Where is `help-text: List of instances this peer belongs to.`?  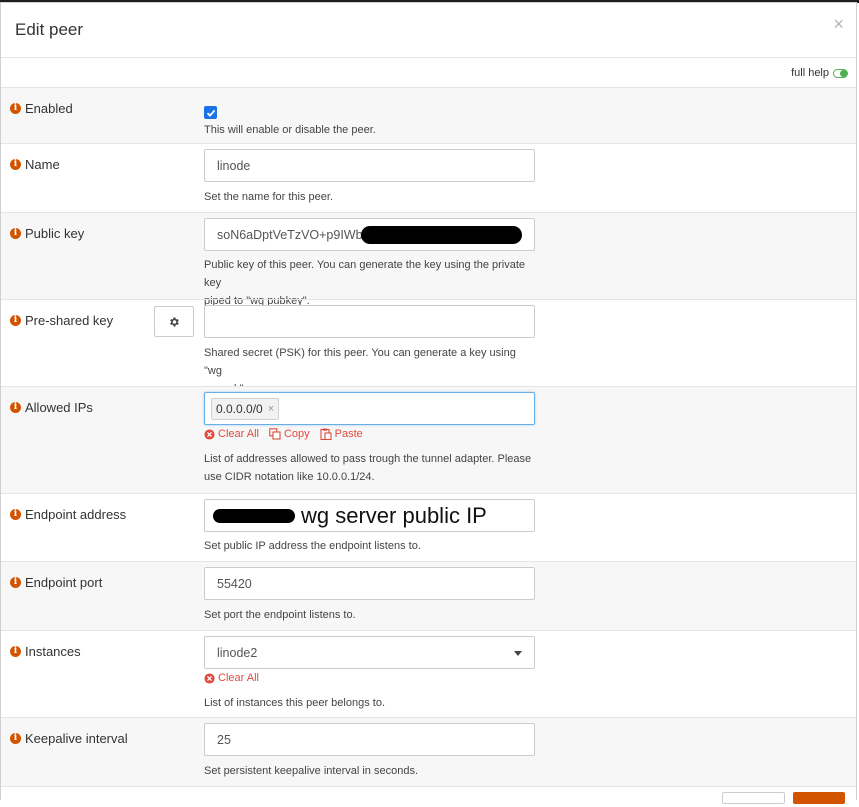 help-text: List of instances this peer belongs to. is located at coordinates (294, 703).